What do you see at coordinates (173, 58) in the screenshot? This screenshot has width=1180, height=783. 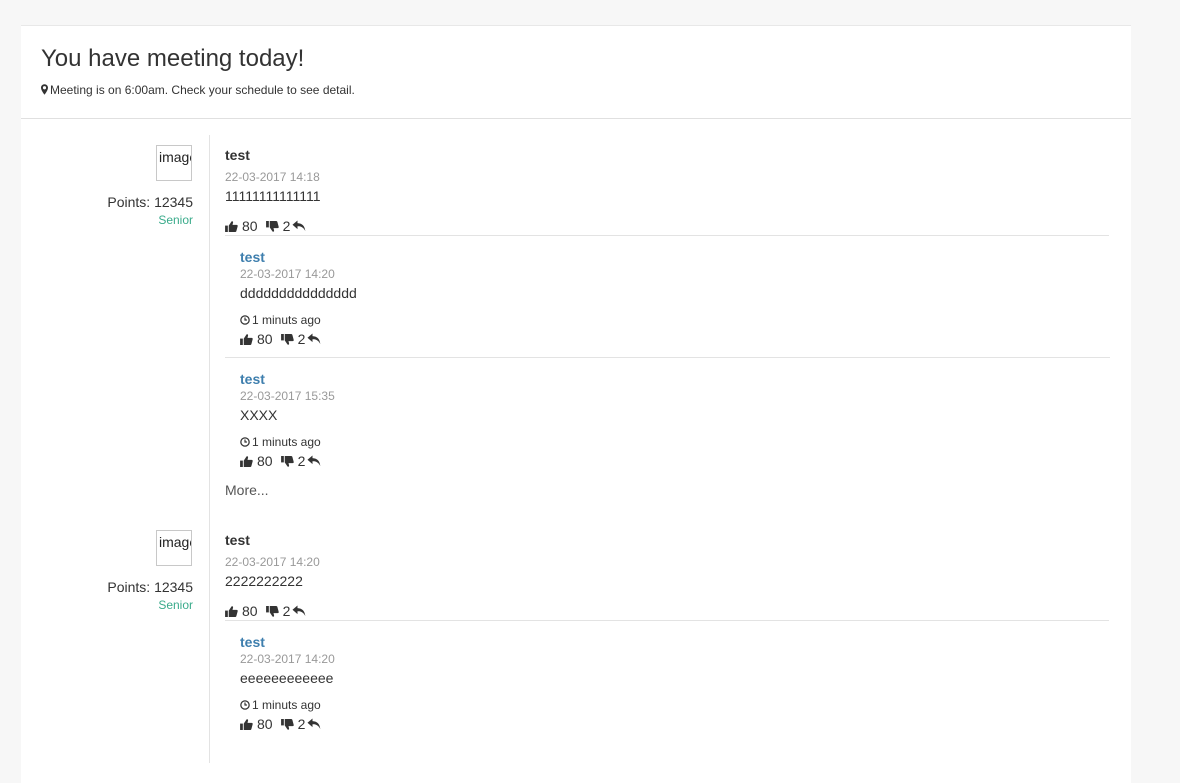 I see `page-title: You have meeting today!` at bounding box center [173, 58].